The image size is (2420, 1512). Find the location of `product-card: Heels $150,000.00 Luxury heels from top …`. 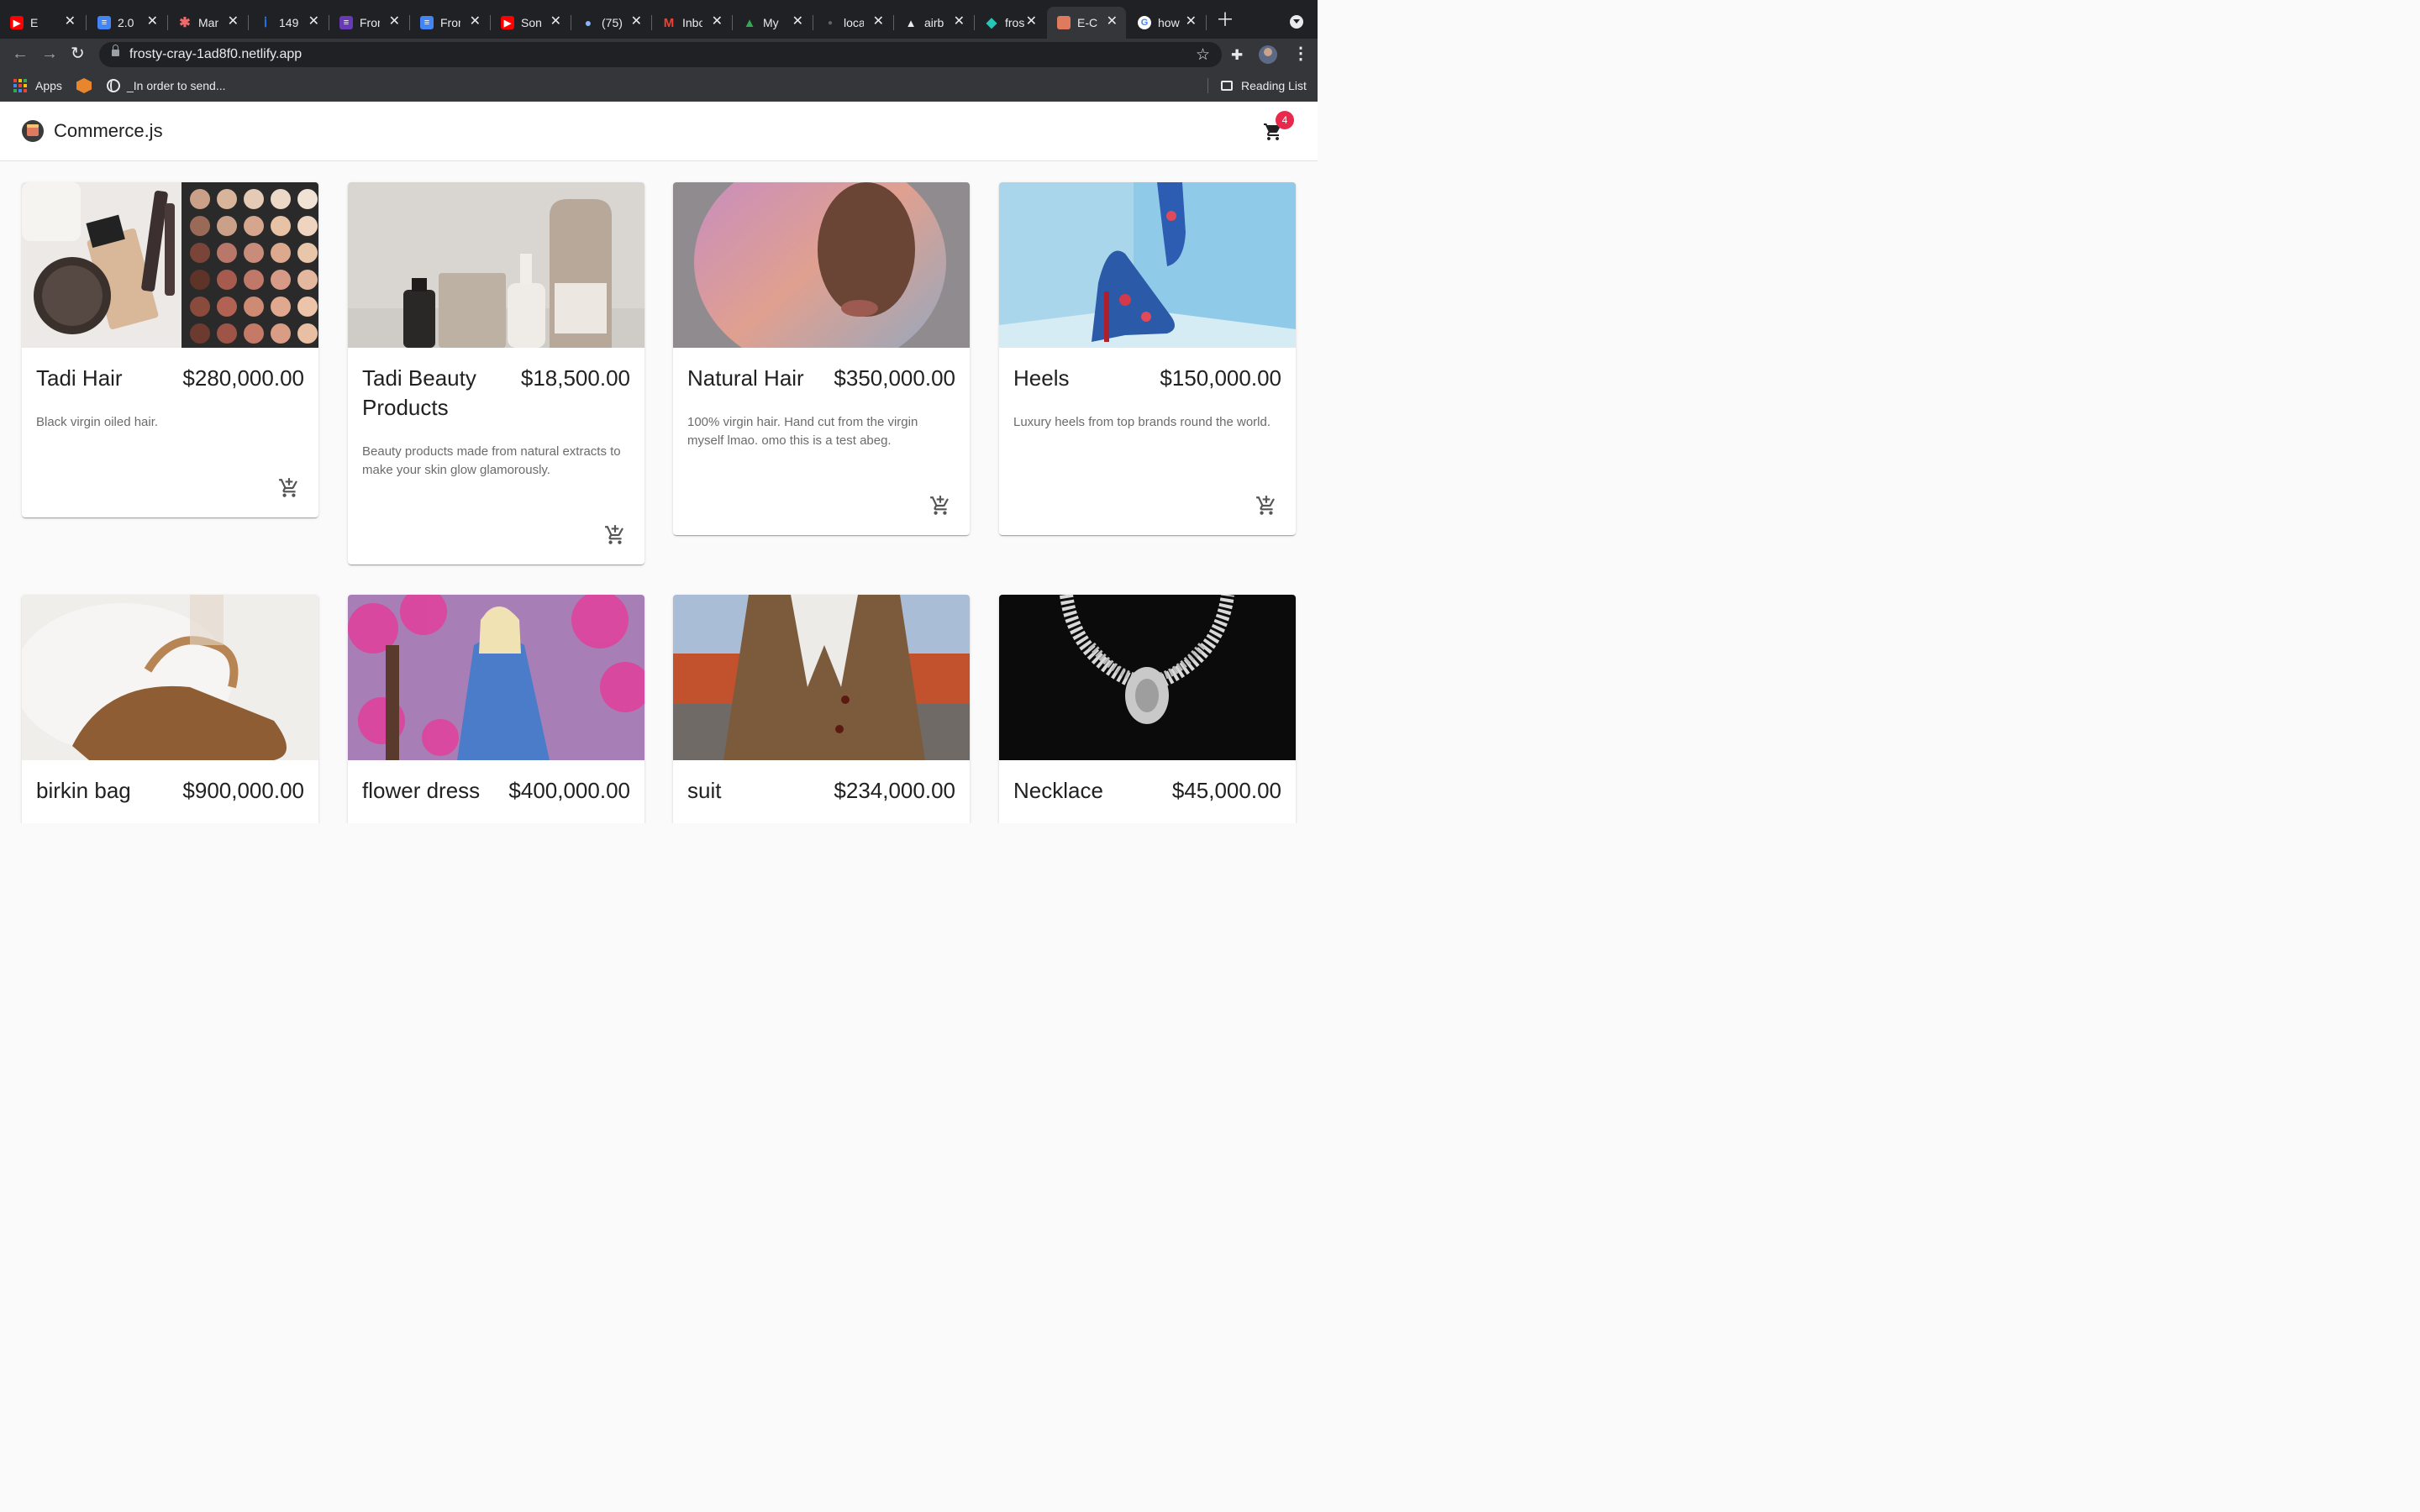

product-card: Heels $150,000.00 Luxury heels from top … is located at coordinates (1147, 358).